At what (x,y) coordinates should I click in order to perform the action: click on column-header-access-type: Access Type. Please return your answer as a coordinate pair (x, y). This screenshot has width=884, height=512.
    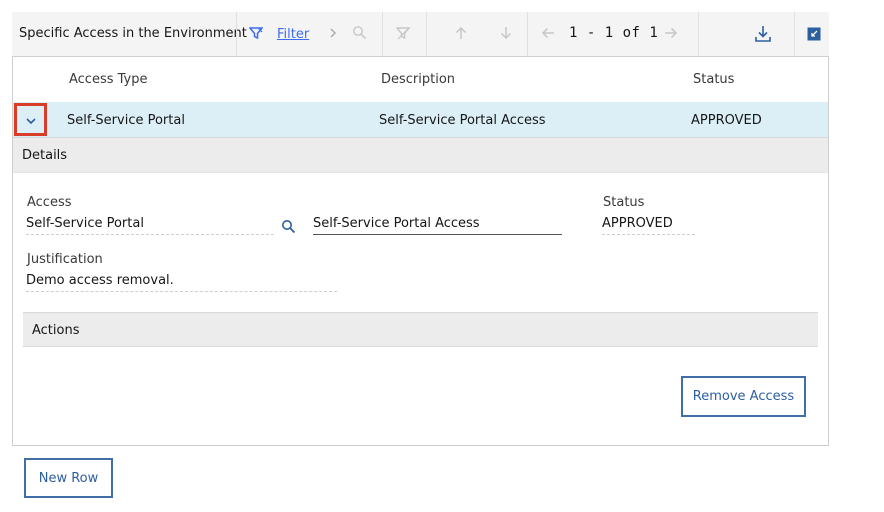
    Looking at the image, I should click on (108, 79).